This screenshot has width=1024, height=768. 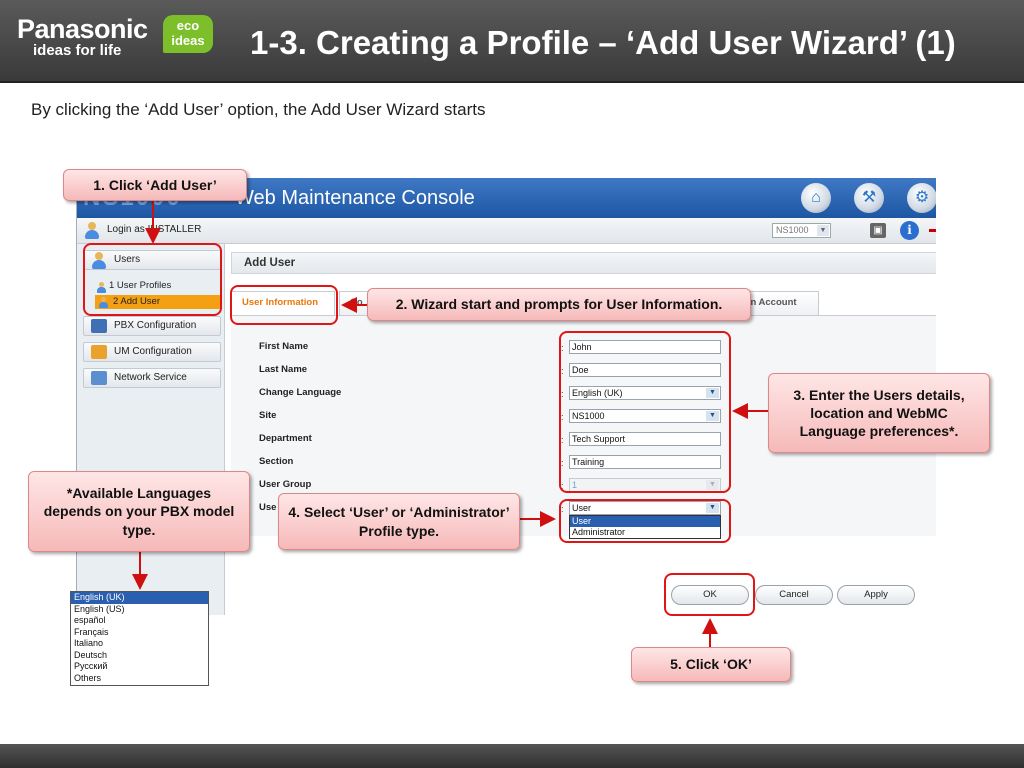 What do you see at coordinates (139, 679) in the screenshot?
I see `language-option: Others` at bounding box center [139, 679].